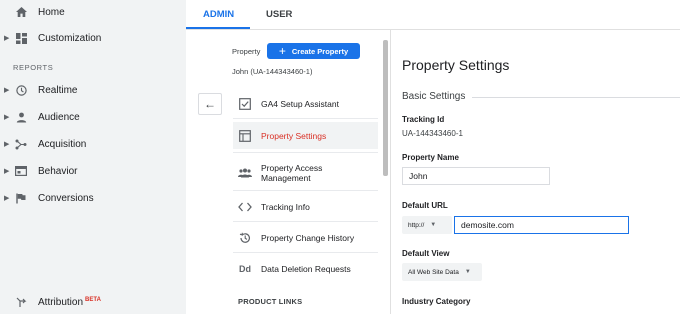 The image size is (680, 314). What do you see at coordinates (300, 104) in the screenshot?
I see `menu-item-label: GA4 Setup Assistant` at bounding box center [300, 104].